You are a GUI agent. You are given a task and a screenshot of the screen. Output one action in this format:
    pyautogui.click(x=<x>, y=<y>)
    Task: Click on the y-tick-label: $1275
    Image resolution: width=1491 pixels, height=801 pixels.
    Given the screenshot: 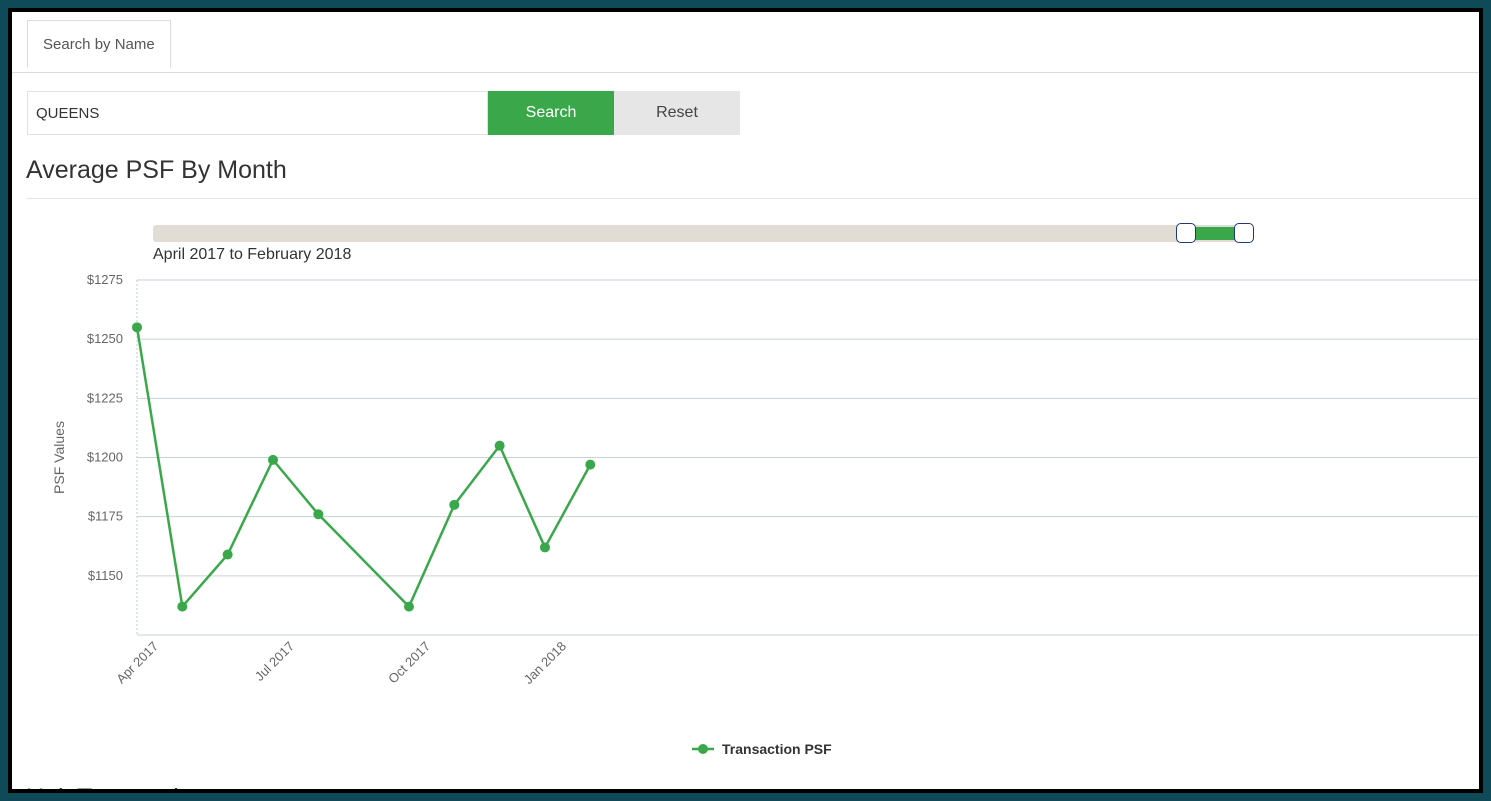 What is the action you would take?
    pyautogui.click(x=105, y=279)
    